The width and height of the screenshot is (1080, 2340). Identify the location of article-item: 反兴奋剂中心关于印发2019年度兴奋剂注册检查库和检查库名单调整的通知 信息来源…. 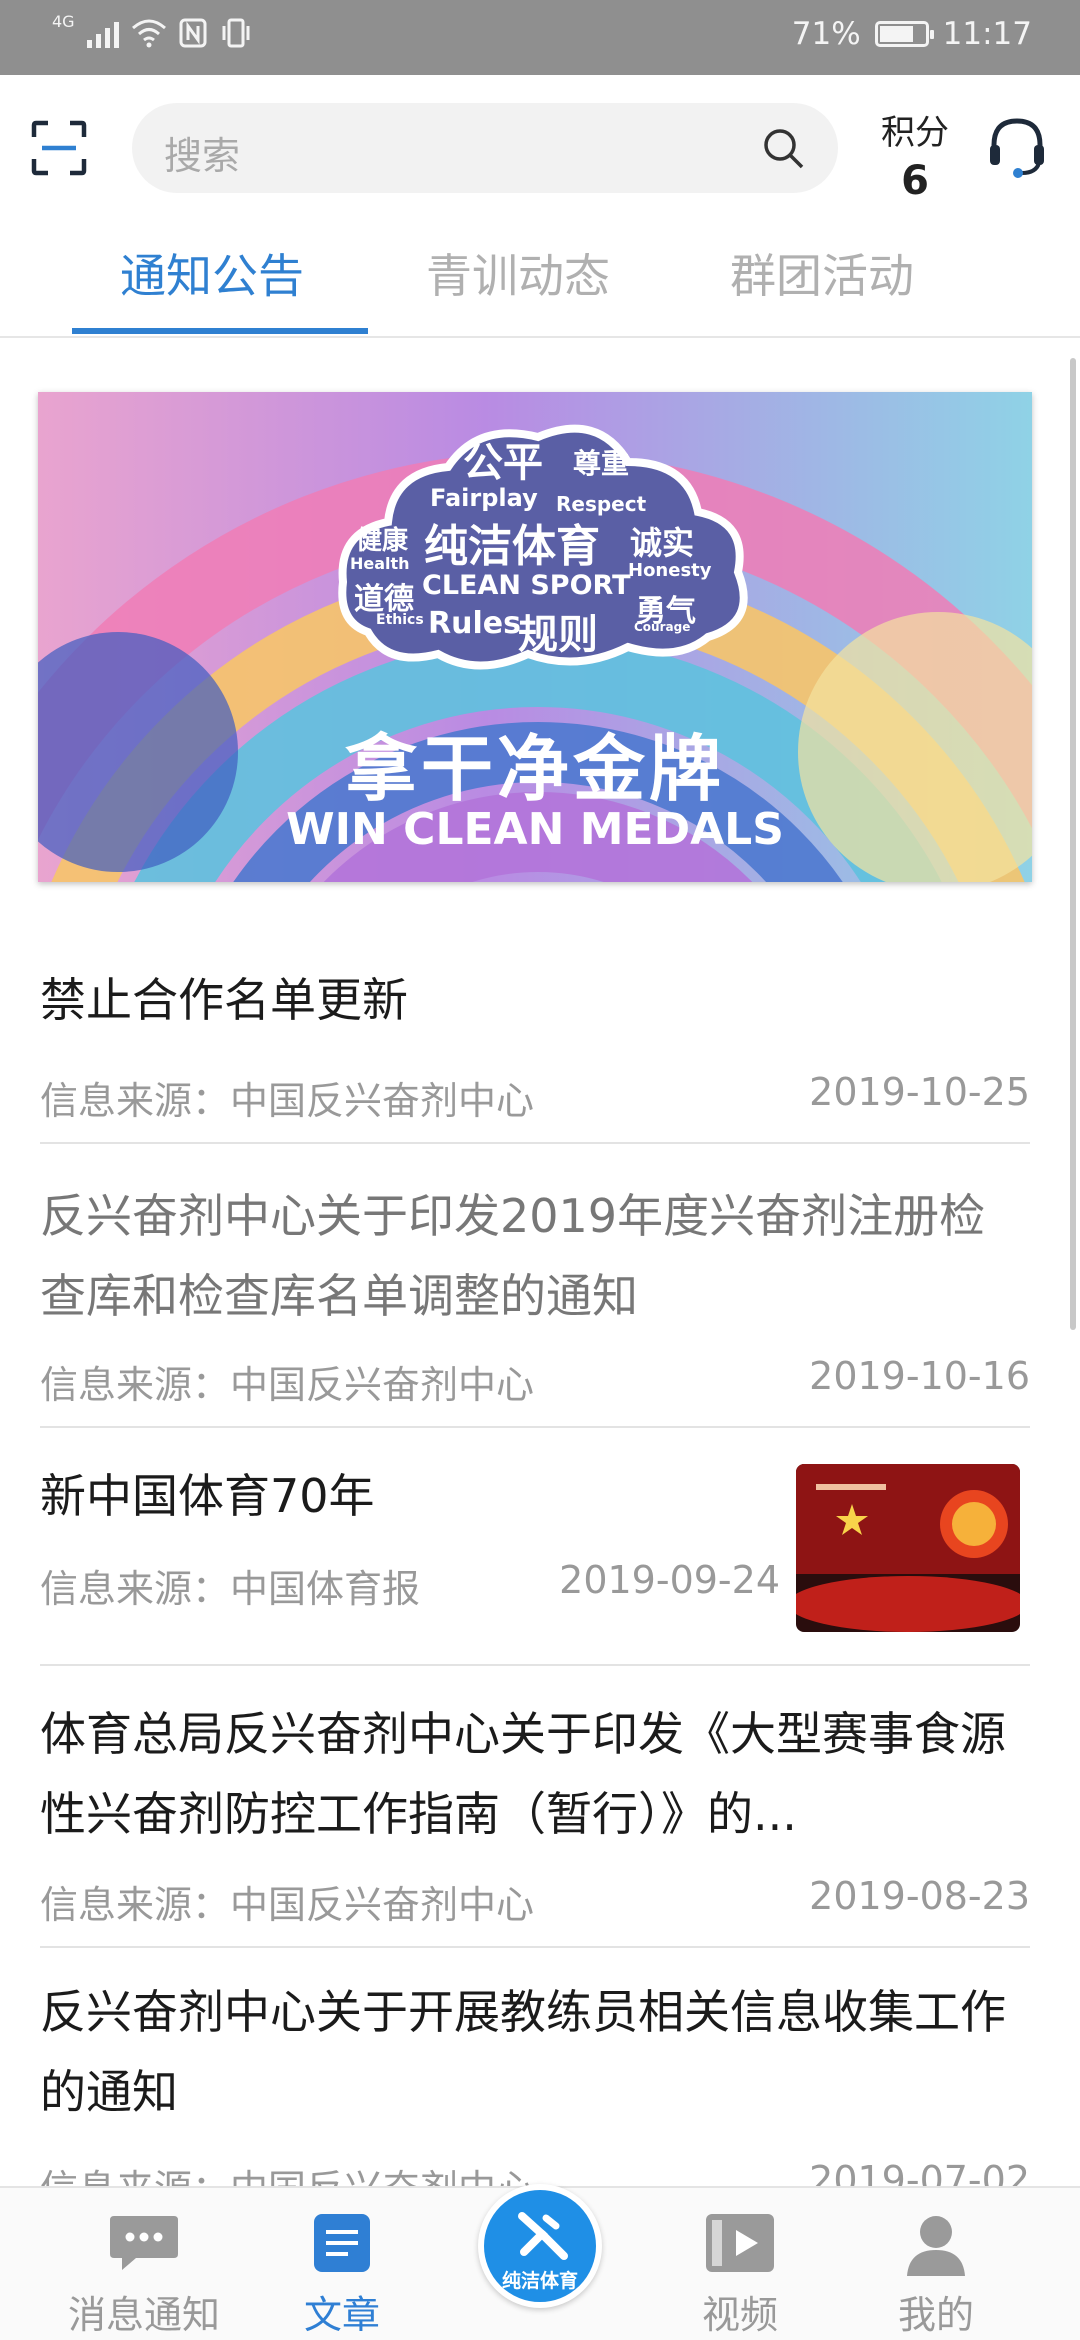
(535, 1286).